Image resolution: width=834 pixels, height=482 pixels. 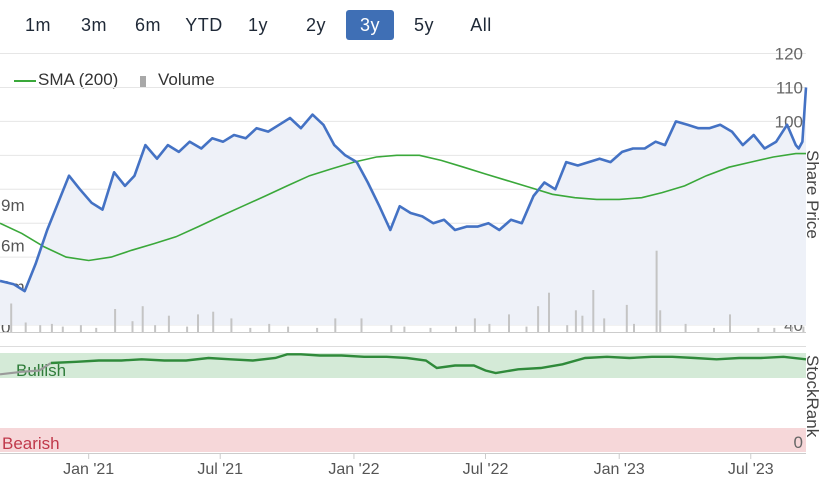 What do you see at coordinates (353, 469) in the screenshot?
I see `x-tick-label: Jan '22` at bounding box center [353, 469].